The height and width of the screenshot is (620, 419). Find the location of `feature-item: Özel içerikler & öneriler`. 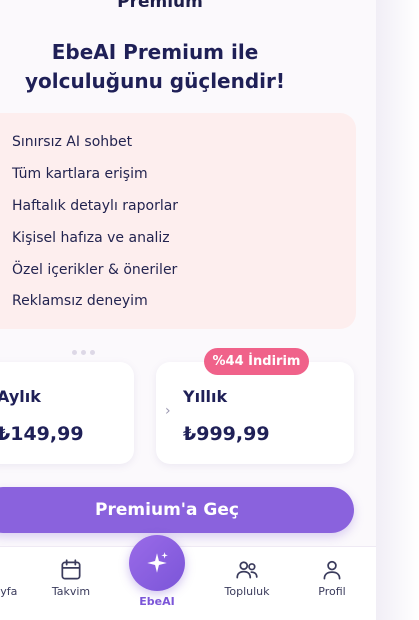

feature-item: Özel içerikler & öneriler is located at coordinates (95, 270).